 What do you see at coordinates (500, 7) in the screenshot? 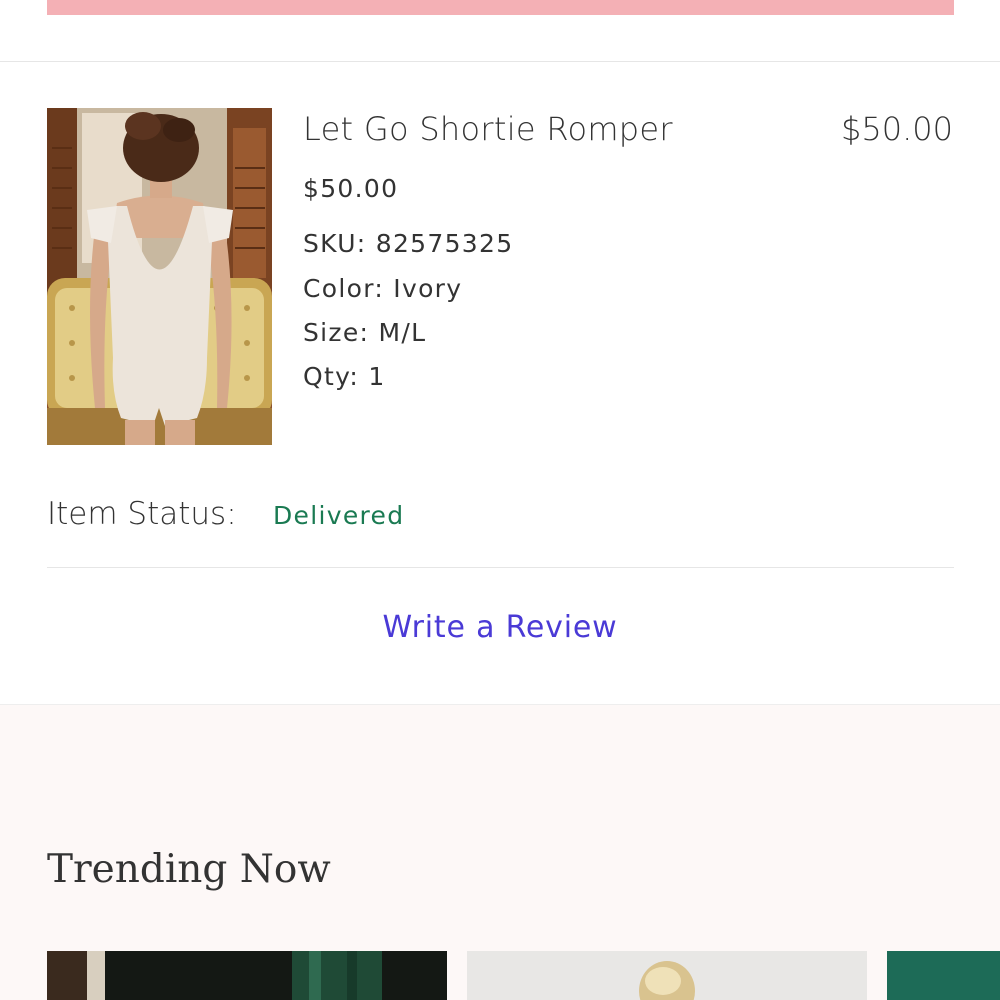
I see `top-banner` at bounding box center [500, 7].